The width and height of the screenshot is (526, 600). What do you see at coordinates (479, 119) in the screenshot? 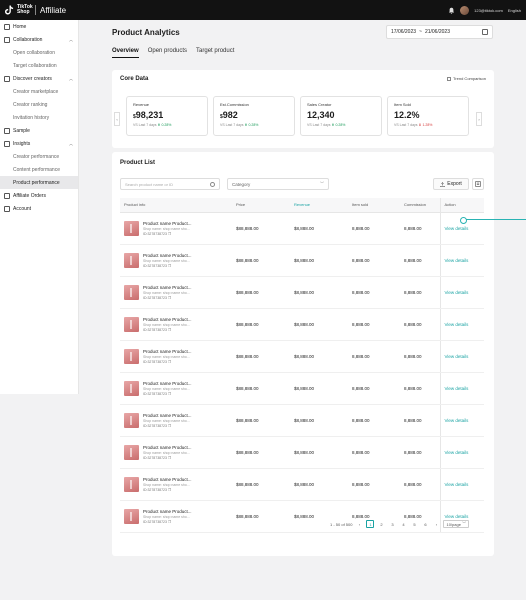
I see `carousel-next-button: ›` at bounding box center [479, 119].